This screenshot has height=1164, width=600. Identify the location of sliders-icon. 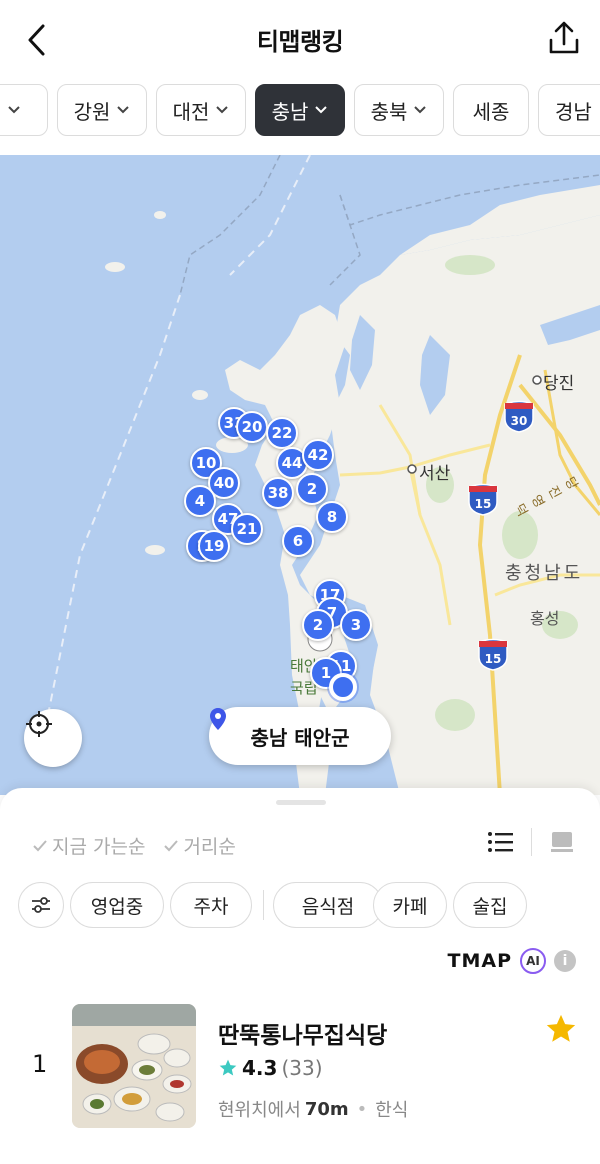
(41, 905).